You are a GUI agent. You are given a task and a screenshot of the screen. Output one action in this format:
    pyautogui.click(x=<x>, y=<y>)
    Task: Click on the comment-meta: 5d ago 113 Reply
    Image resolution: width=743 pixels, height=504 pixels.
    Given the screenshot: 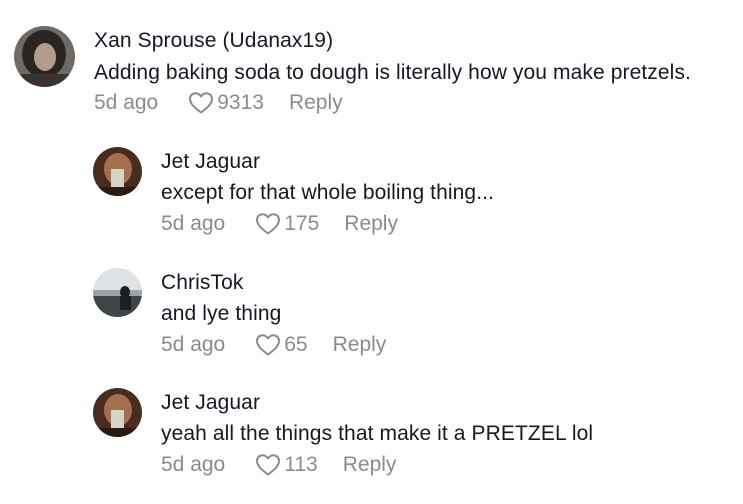 What is the action you would take?
    pyautogui.click(x=278, y=465)
    